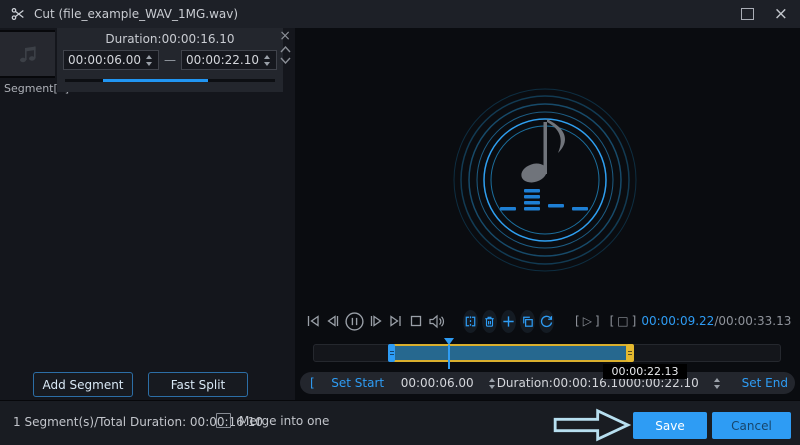 The height and width of the screenshot is (445, 800). I want to click on playhead, so click(449, 353).